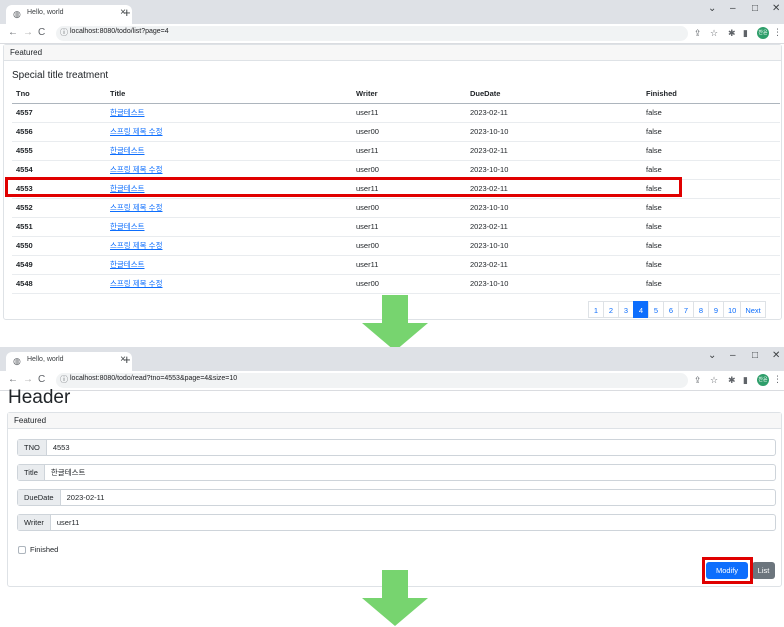 This screenshot has height=627, width=784. I want to click on duedate-field: DueDate 2023-02-11, so click(396, 497).